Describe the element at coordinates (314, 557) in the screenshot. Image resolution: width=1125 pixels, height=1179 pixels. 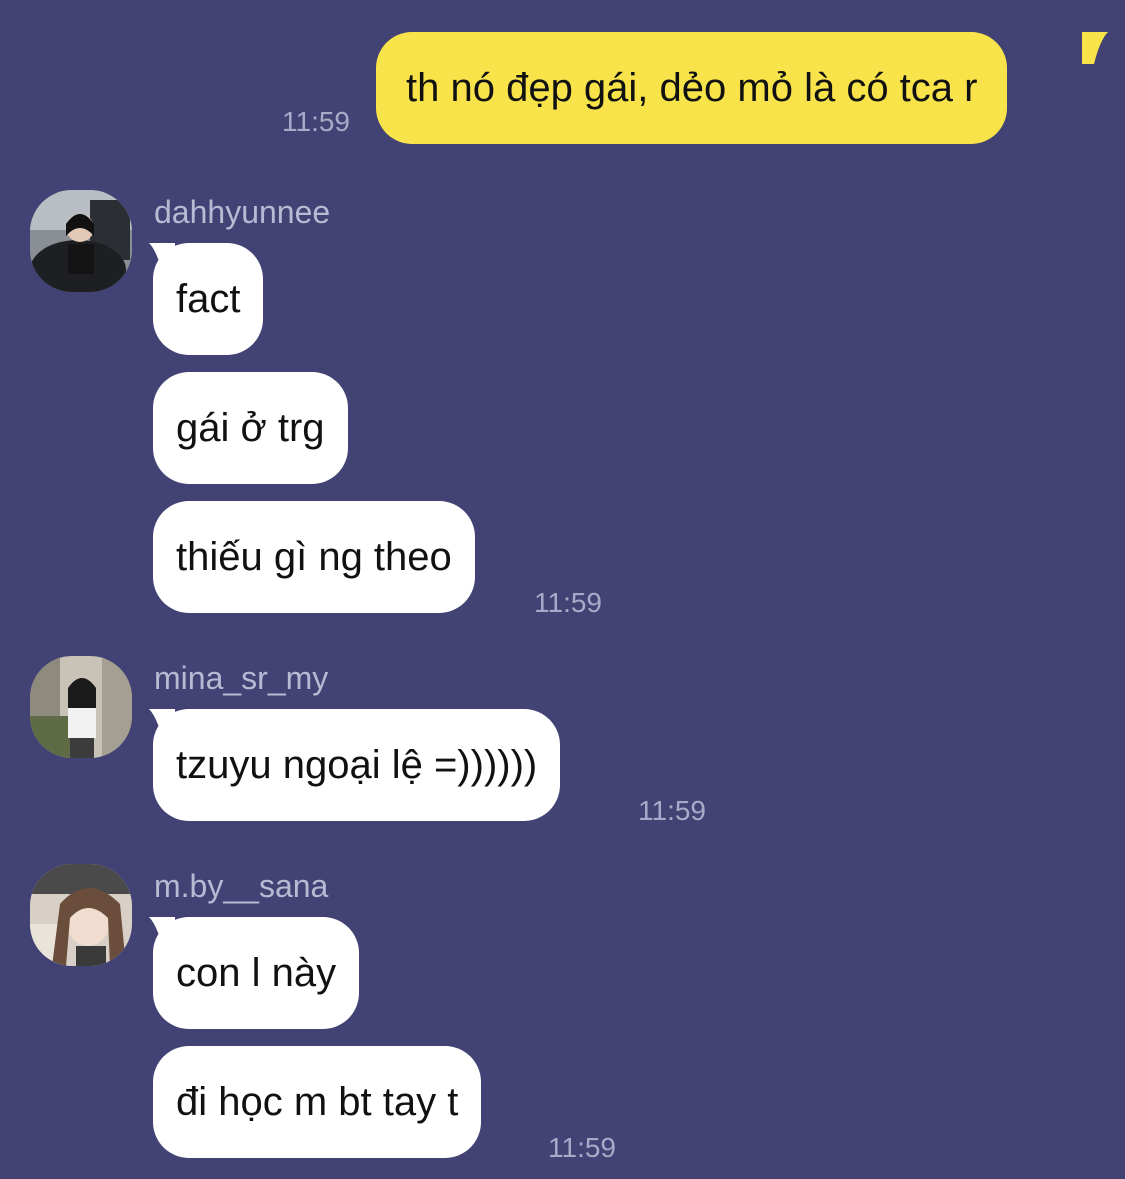
I see `incoming-message-bubble: thiếu gì ng theo` at that location.